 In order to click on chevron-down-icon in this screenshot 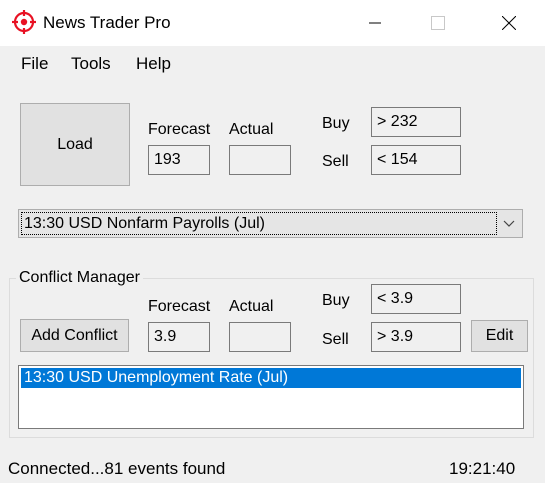, I will do `click(509, 223)`.